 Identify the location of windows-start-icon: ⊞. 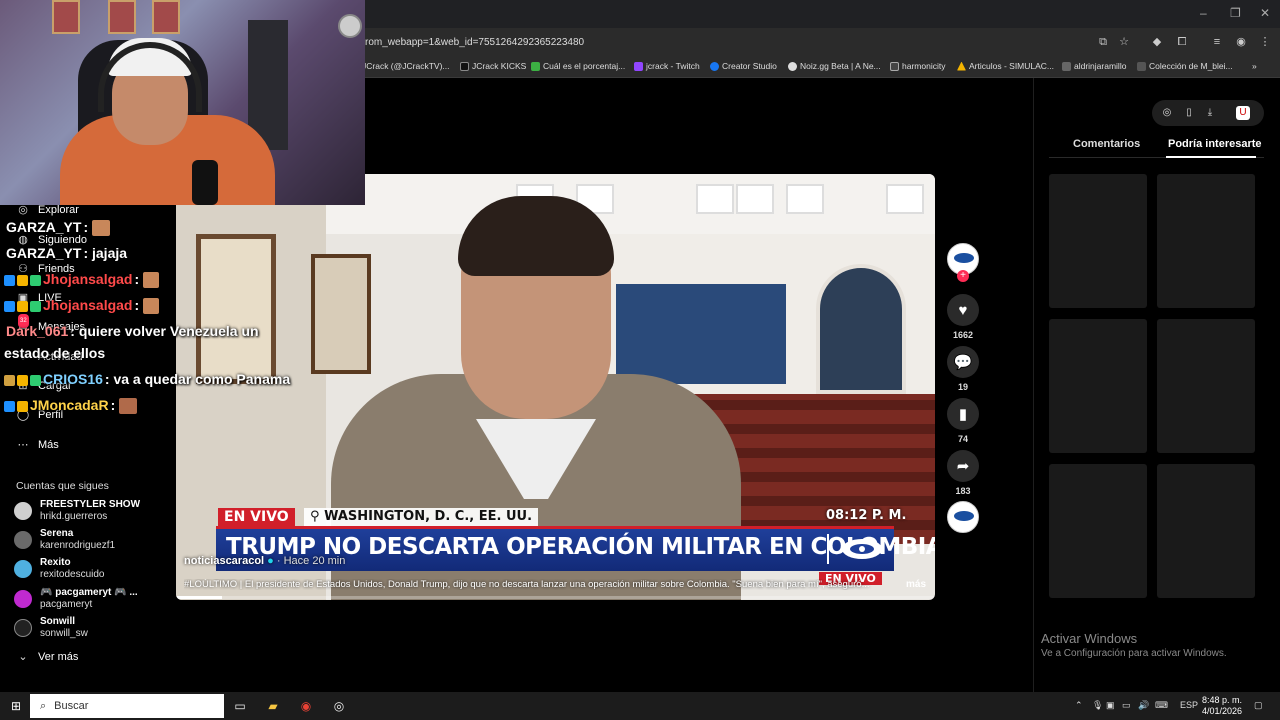
(16, 706).